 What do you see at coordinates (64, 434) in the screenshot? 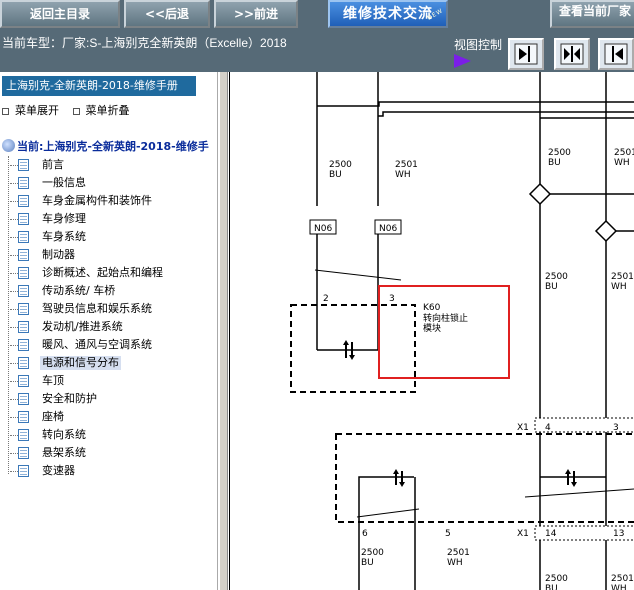
I see `tree-item-label: 转向系统` at bounding box center [64, 434].